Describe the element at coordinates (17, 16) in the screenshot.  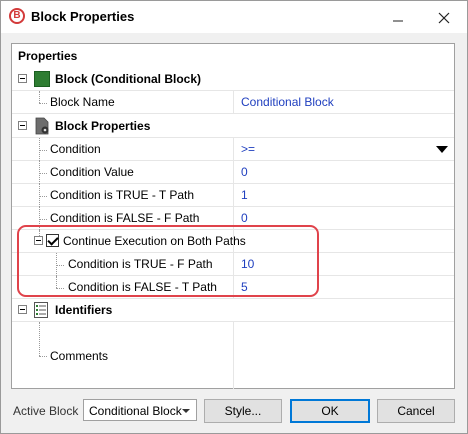
I see `app-logo-icon: B` at that location.